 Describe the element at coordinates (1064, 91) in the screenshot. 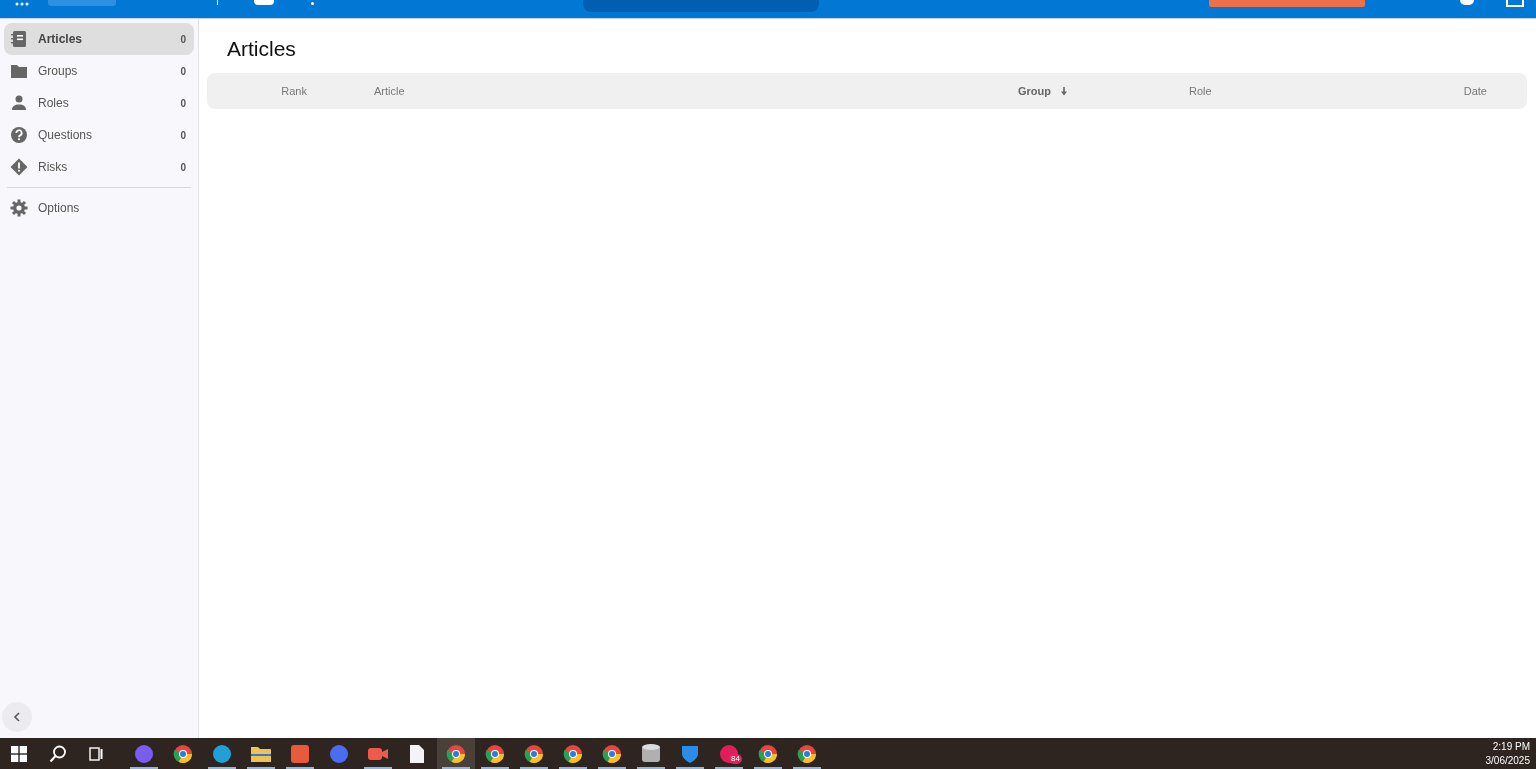

I see `sort-arrow-icon` at that location.